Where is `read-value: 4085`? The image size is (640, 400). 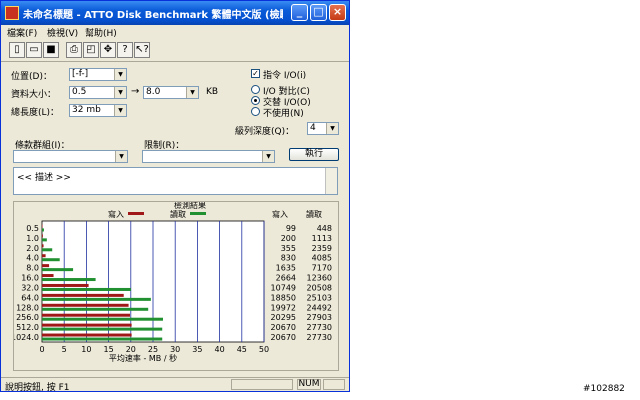
read-value: 4085 is located at coordinates (322, 258).